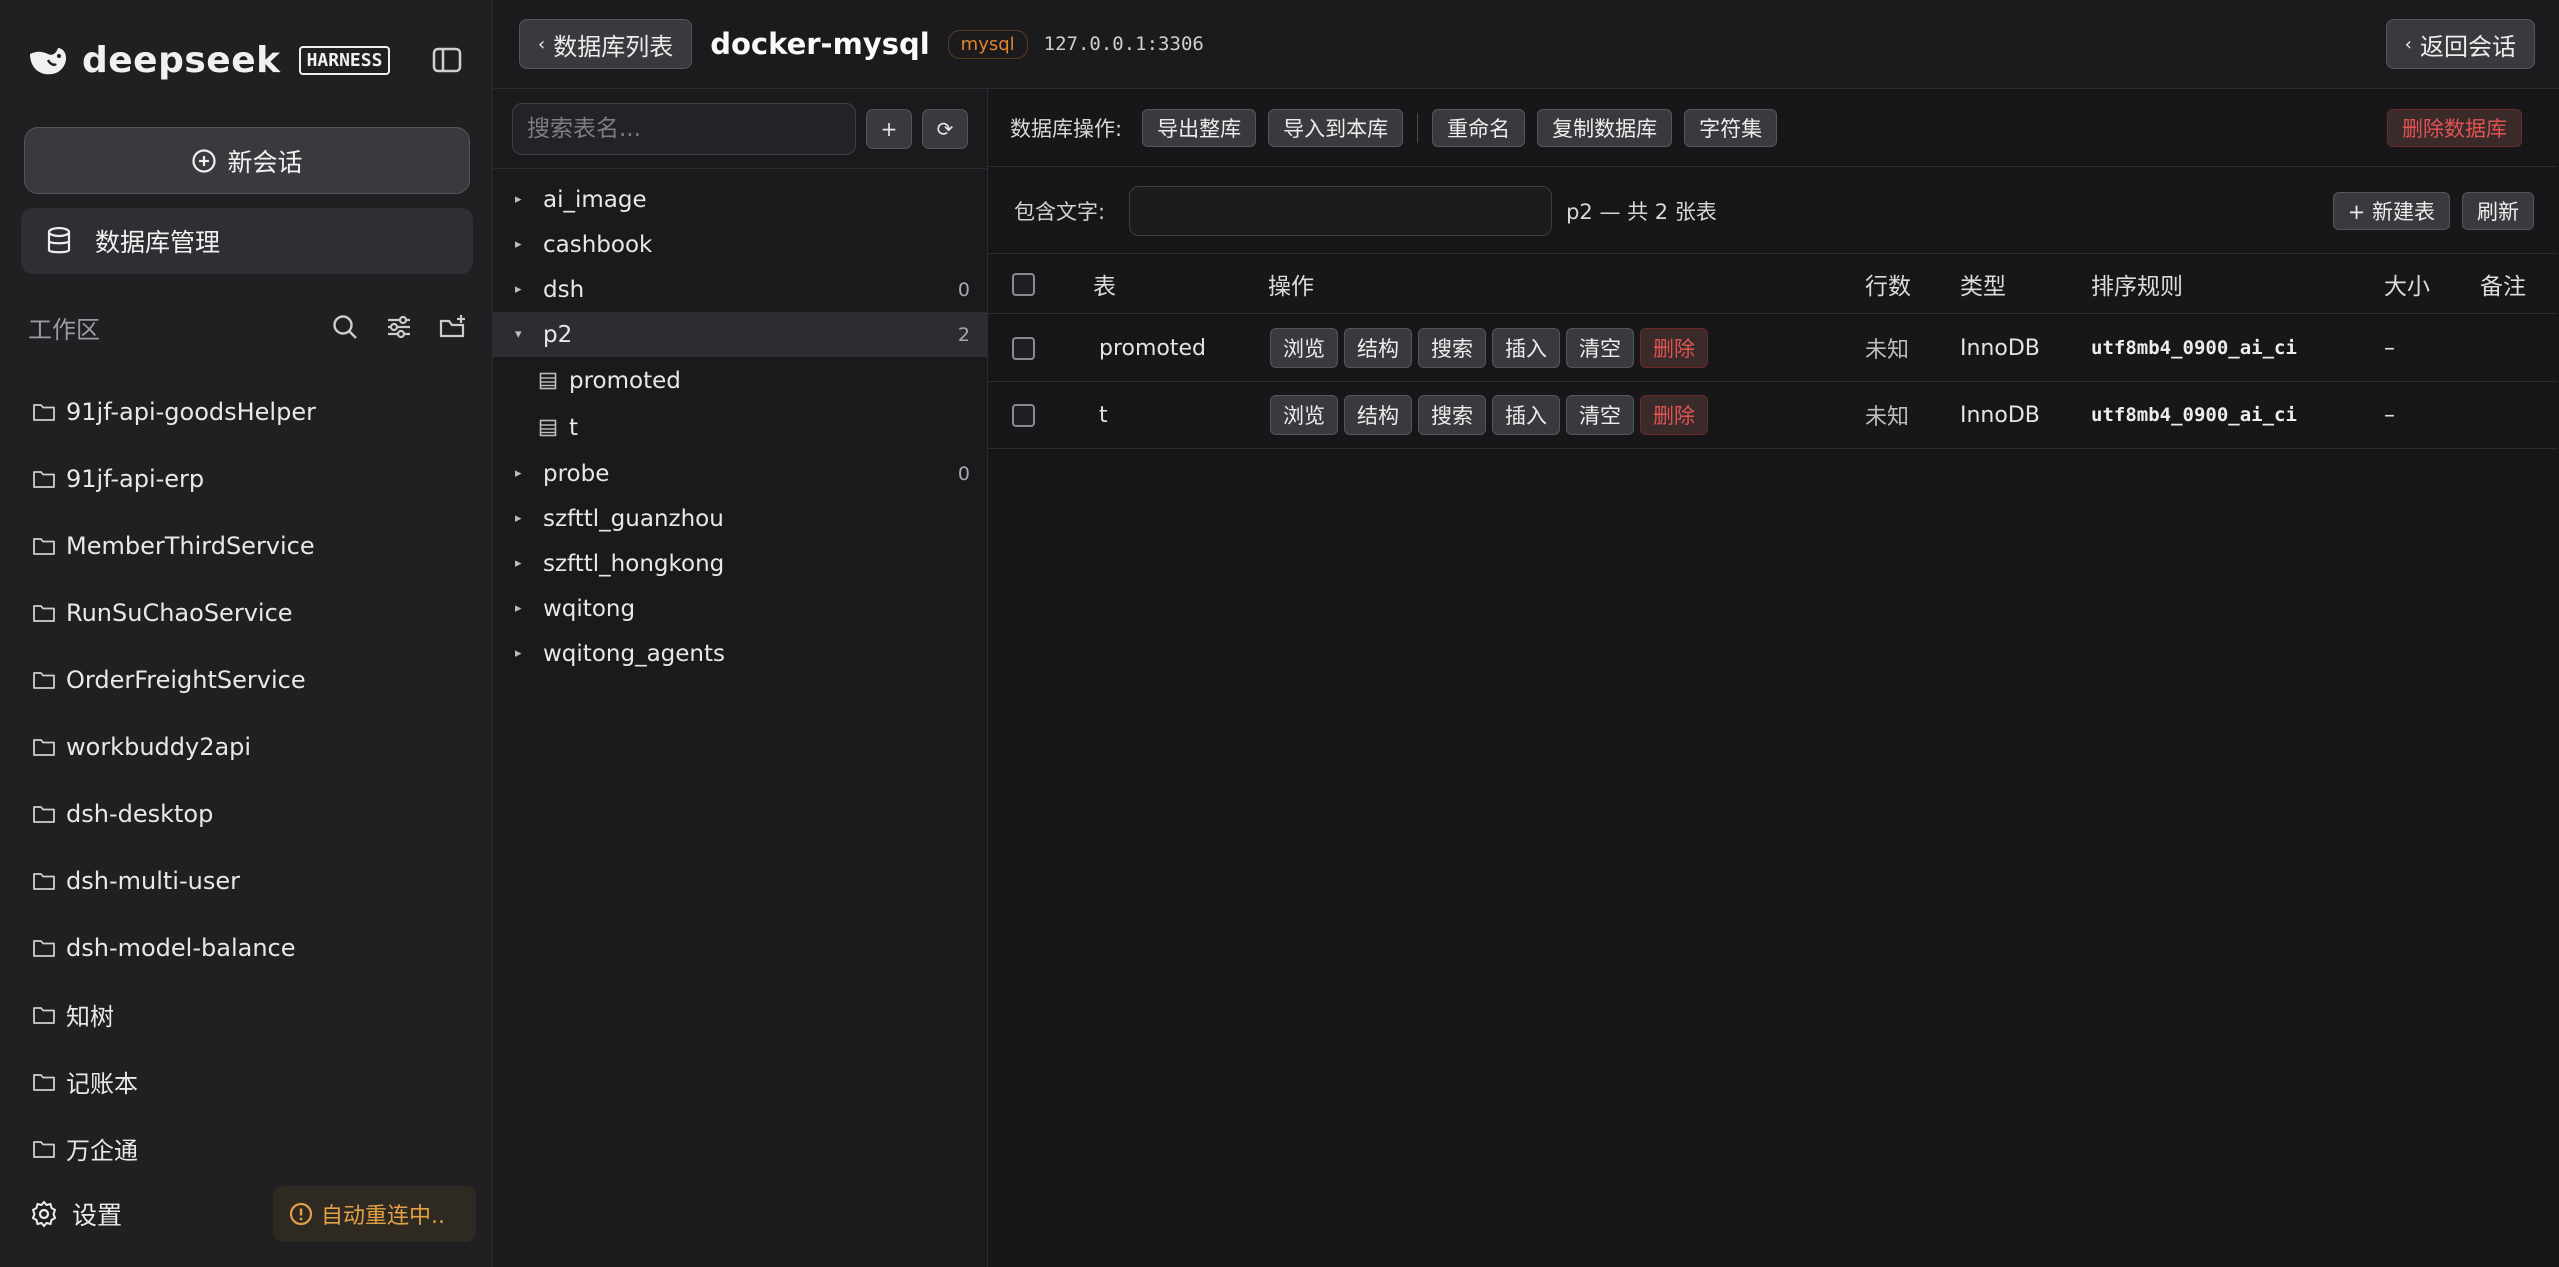 The height and width of the screenshot is (1267, 2559). What do you see at coordinates (64, 329) in the screenshot?
I see `workspace-label: 工作区` at bounding box center [64, 329].